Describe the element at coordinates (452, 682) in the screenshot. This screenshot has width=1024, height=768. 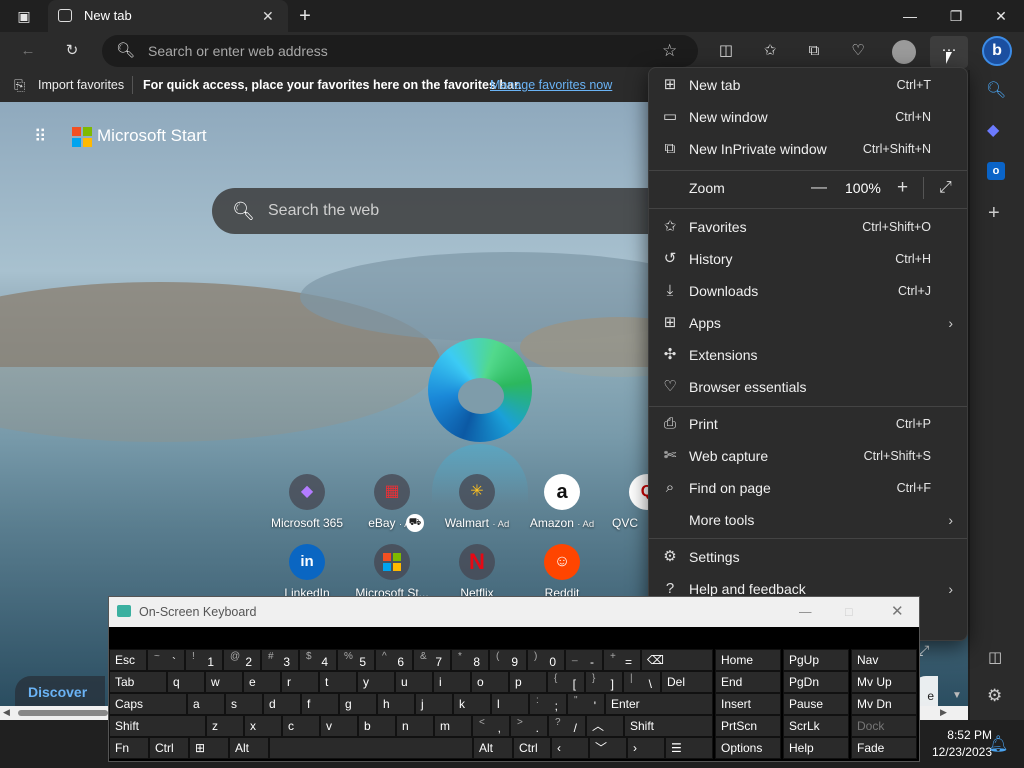
I see `osk-key: i` at that location.